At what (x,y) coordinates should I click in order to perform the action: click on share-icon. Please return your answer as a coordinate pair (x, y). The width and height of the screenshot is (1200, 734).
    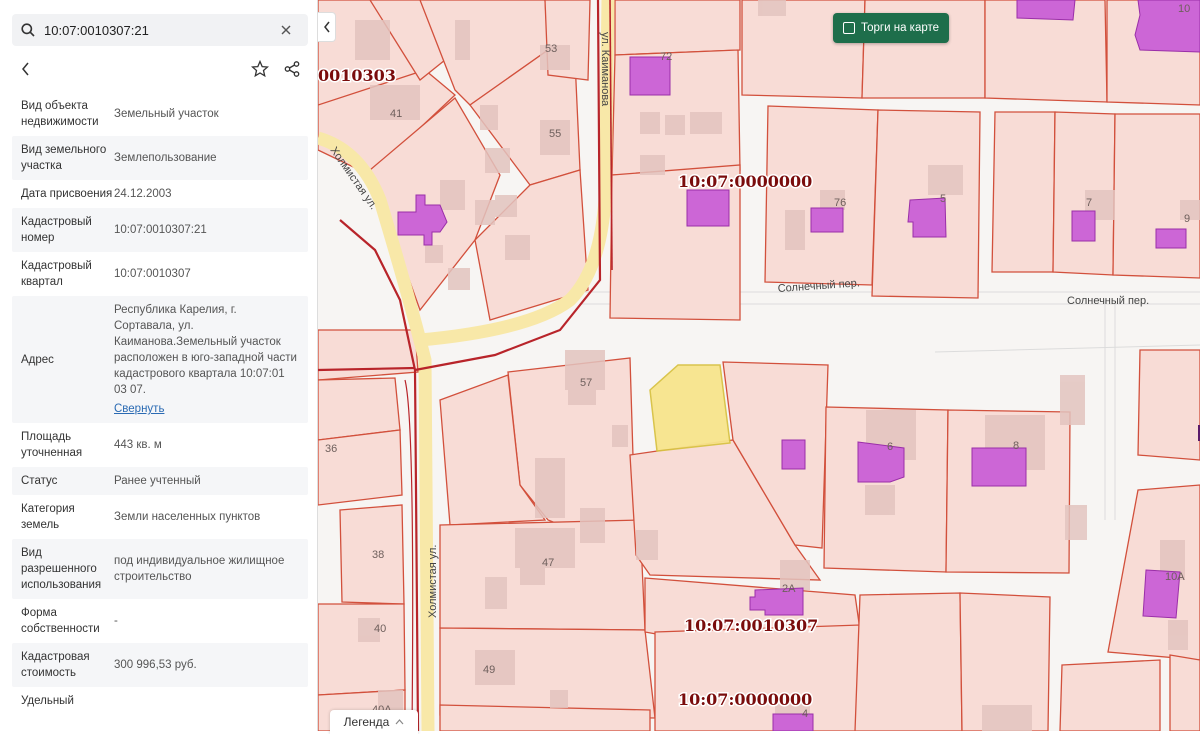
    Looking at the image, I should click on (292, 69).